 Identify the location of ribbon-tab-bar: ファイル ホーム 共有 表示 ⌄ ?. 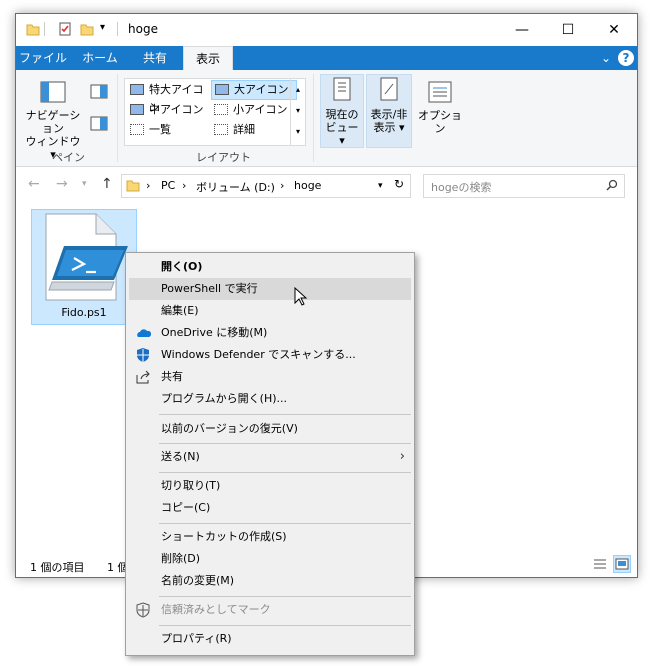
(326, 58).